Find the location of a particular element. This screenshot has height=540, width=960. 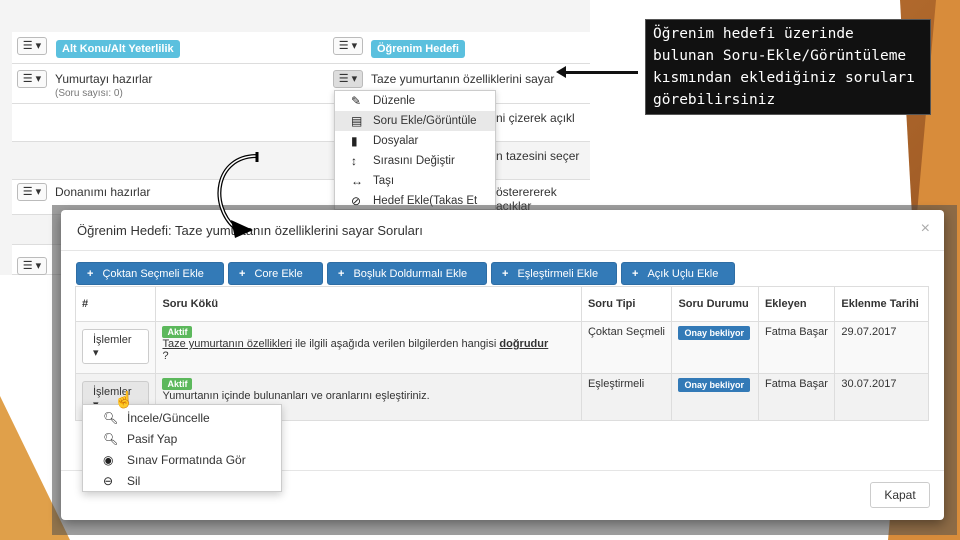

callout-arrow is located at coordinates (599, 72).